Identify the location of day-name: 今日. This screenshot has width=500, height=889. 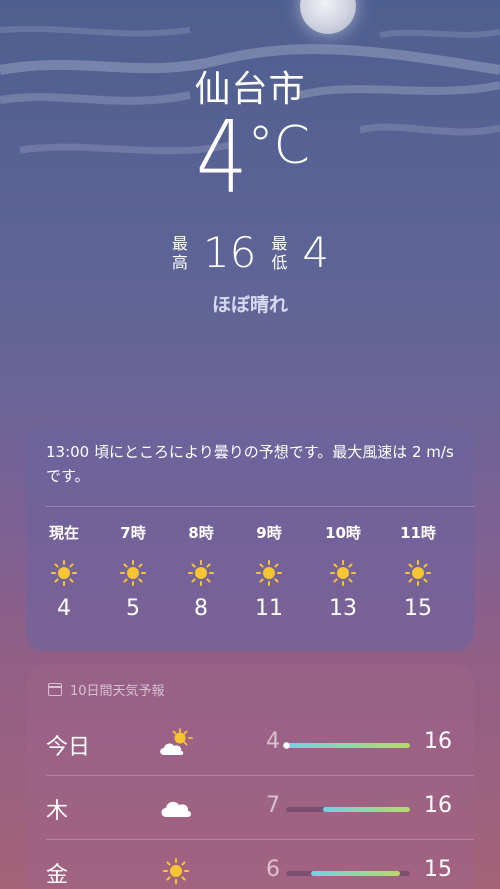
(68, 747).